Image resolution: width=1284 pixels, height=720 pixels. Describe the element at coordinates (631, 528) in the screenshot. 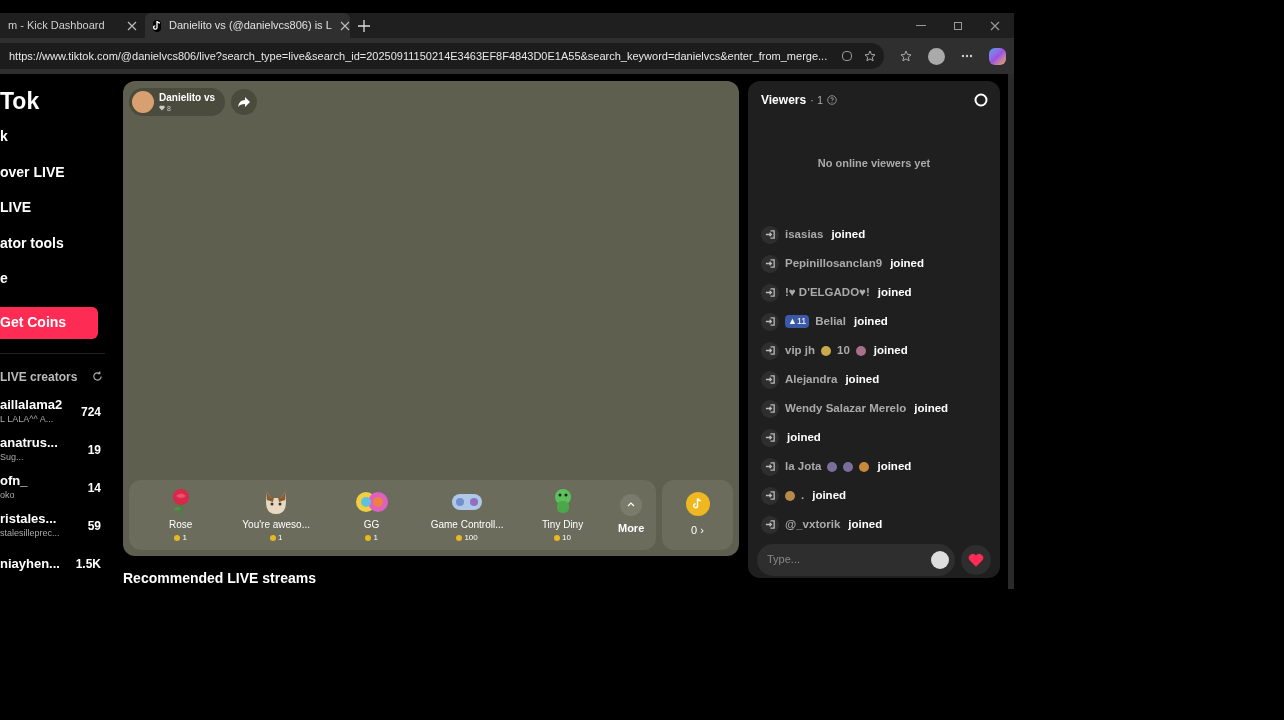

I see `more-label: More` at that location.